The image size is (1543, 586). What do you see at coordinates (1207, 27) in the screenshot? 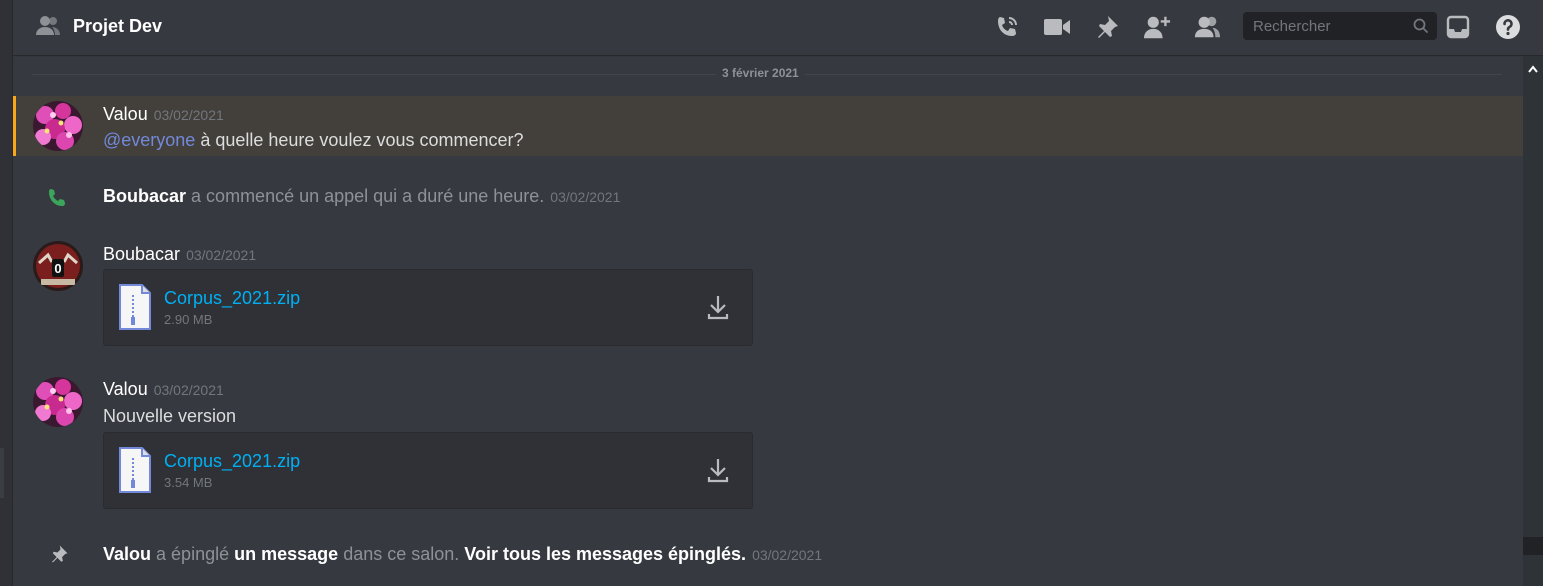
I see `members-icon` at bounding box center [1207, 27].